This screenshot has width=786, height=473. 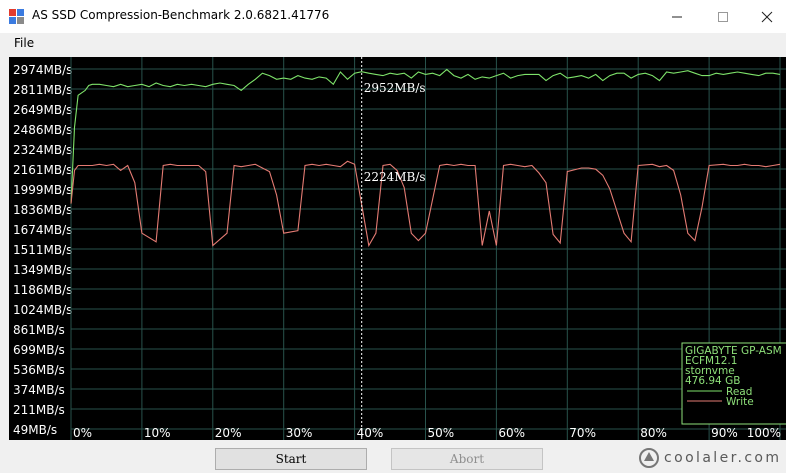 I want to click on x-tick-label: 10%, so click(x=157, y=433).